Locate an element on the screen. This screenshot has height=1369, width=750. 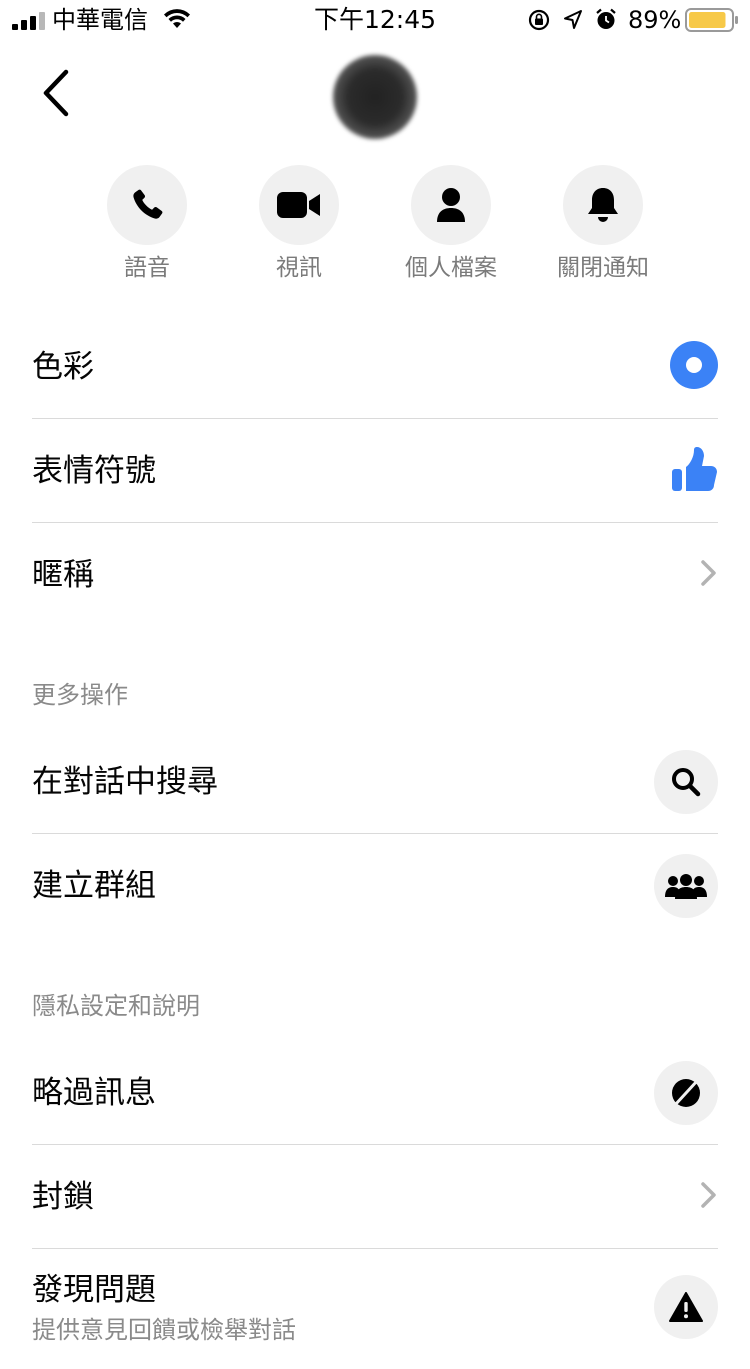
create-group-label: 建立群組 is located at coordinates (94, 886).